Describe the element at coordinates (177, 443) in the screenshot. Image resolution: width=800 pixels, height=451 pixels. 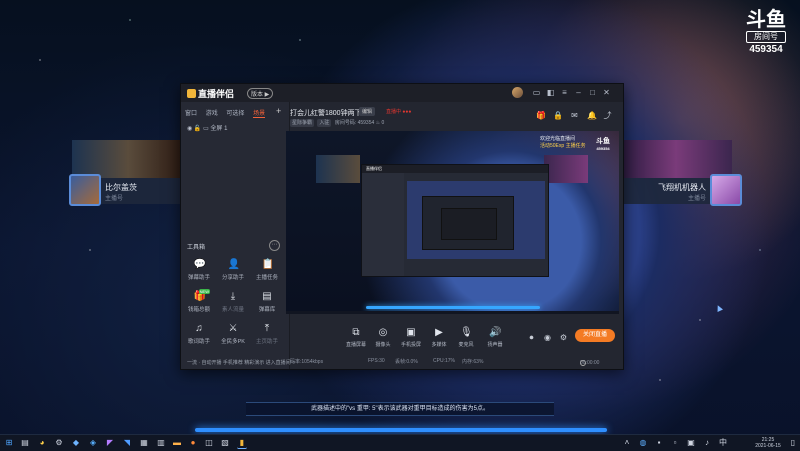
I see `folder-icon: ▬` at that location.